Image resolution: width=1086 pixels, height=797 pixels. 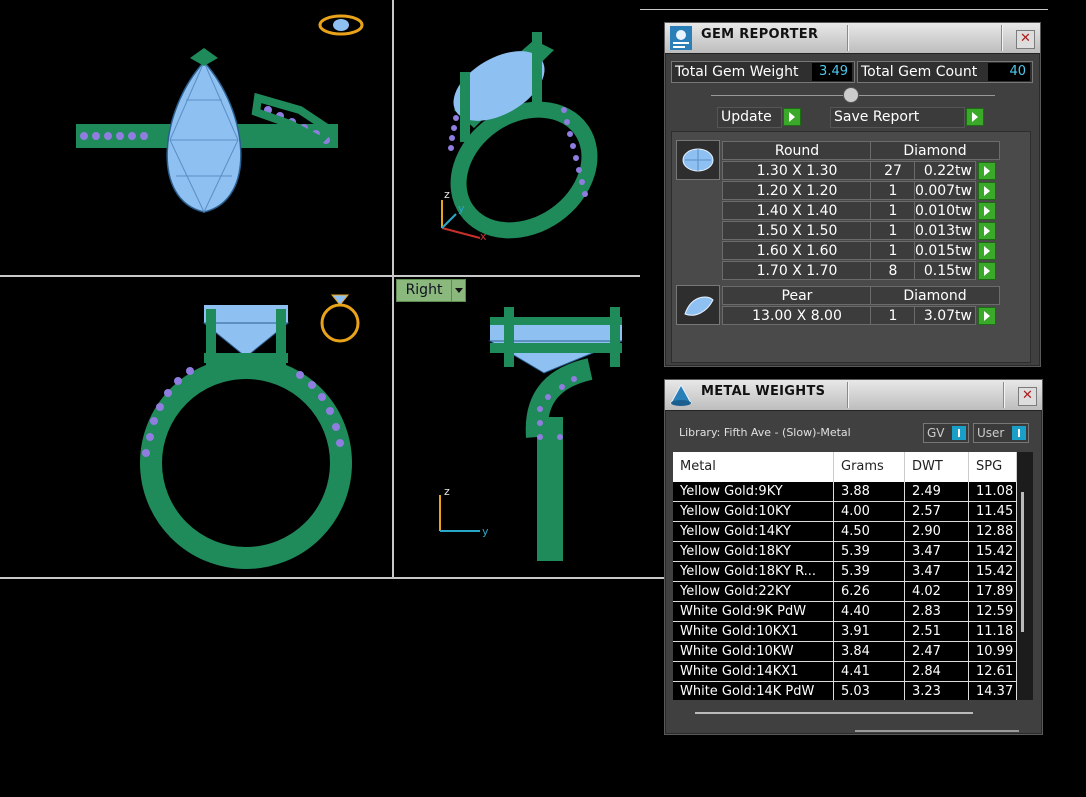 I want to click on gem-weight: 0.22tw, so click(x=945, y=170).